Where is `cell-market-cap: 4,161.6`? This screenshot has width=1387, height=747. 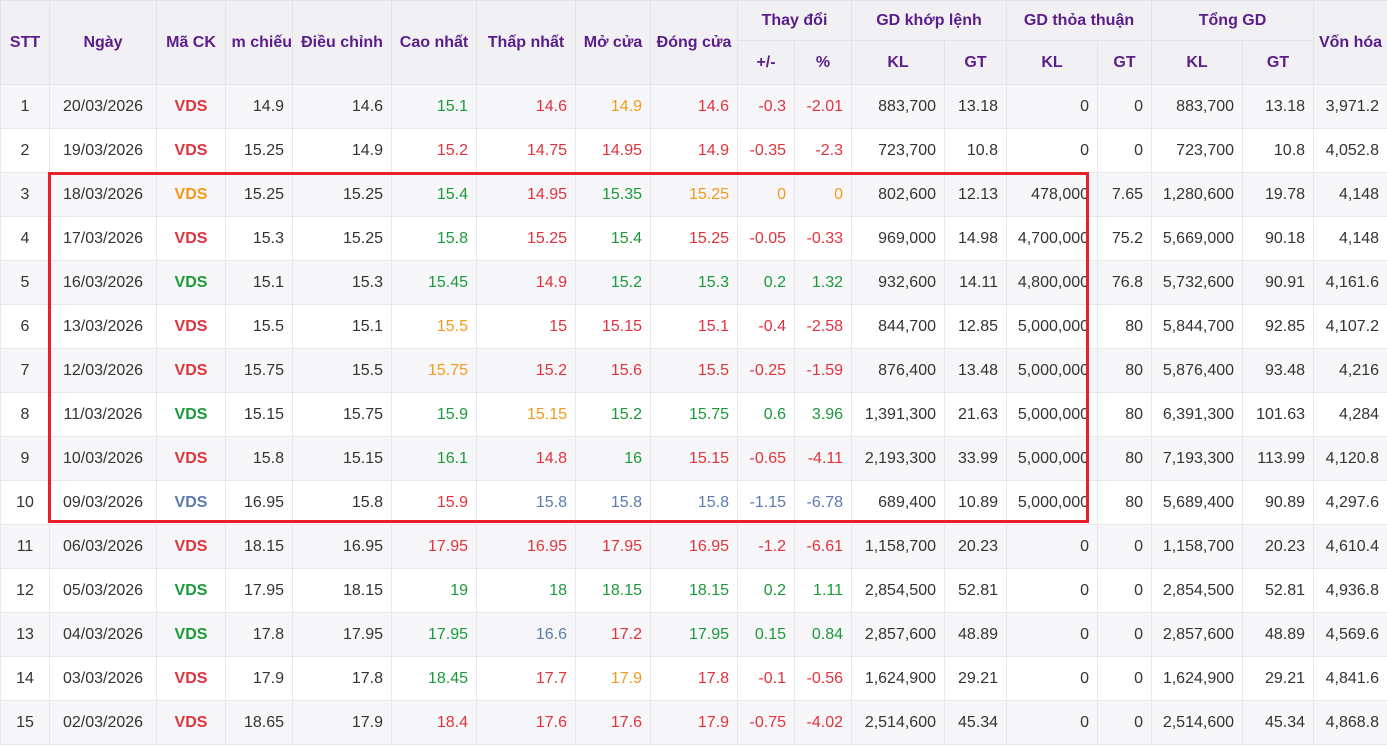 cell-market-cap: 4,161.6 is located at coordinates (1350, 282).